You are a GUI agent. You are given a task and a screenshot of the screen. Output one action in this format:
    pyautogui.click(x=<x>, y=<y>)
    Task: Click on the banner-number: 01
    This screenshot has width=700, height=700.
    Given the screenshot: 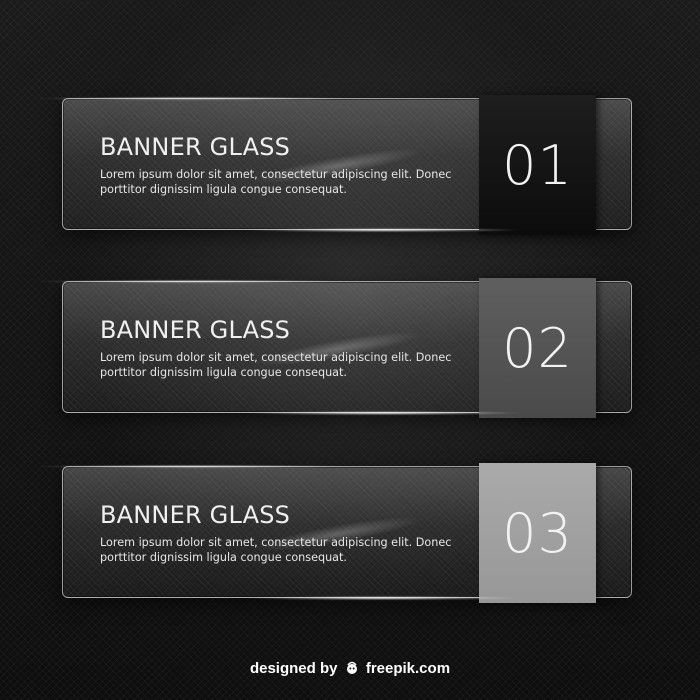 What is the action you would take?
    pyautogui.click(x=537, y=165)
    